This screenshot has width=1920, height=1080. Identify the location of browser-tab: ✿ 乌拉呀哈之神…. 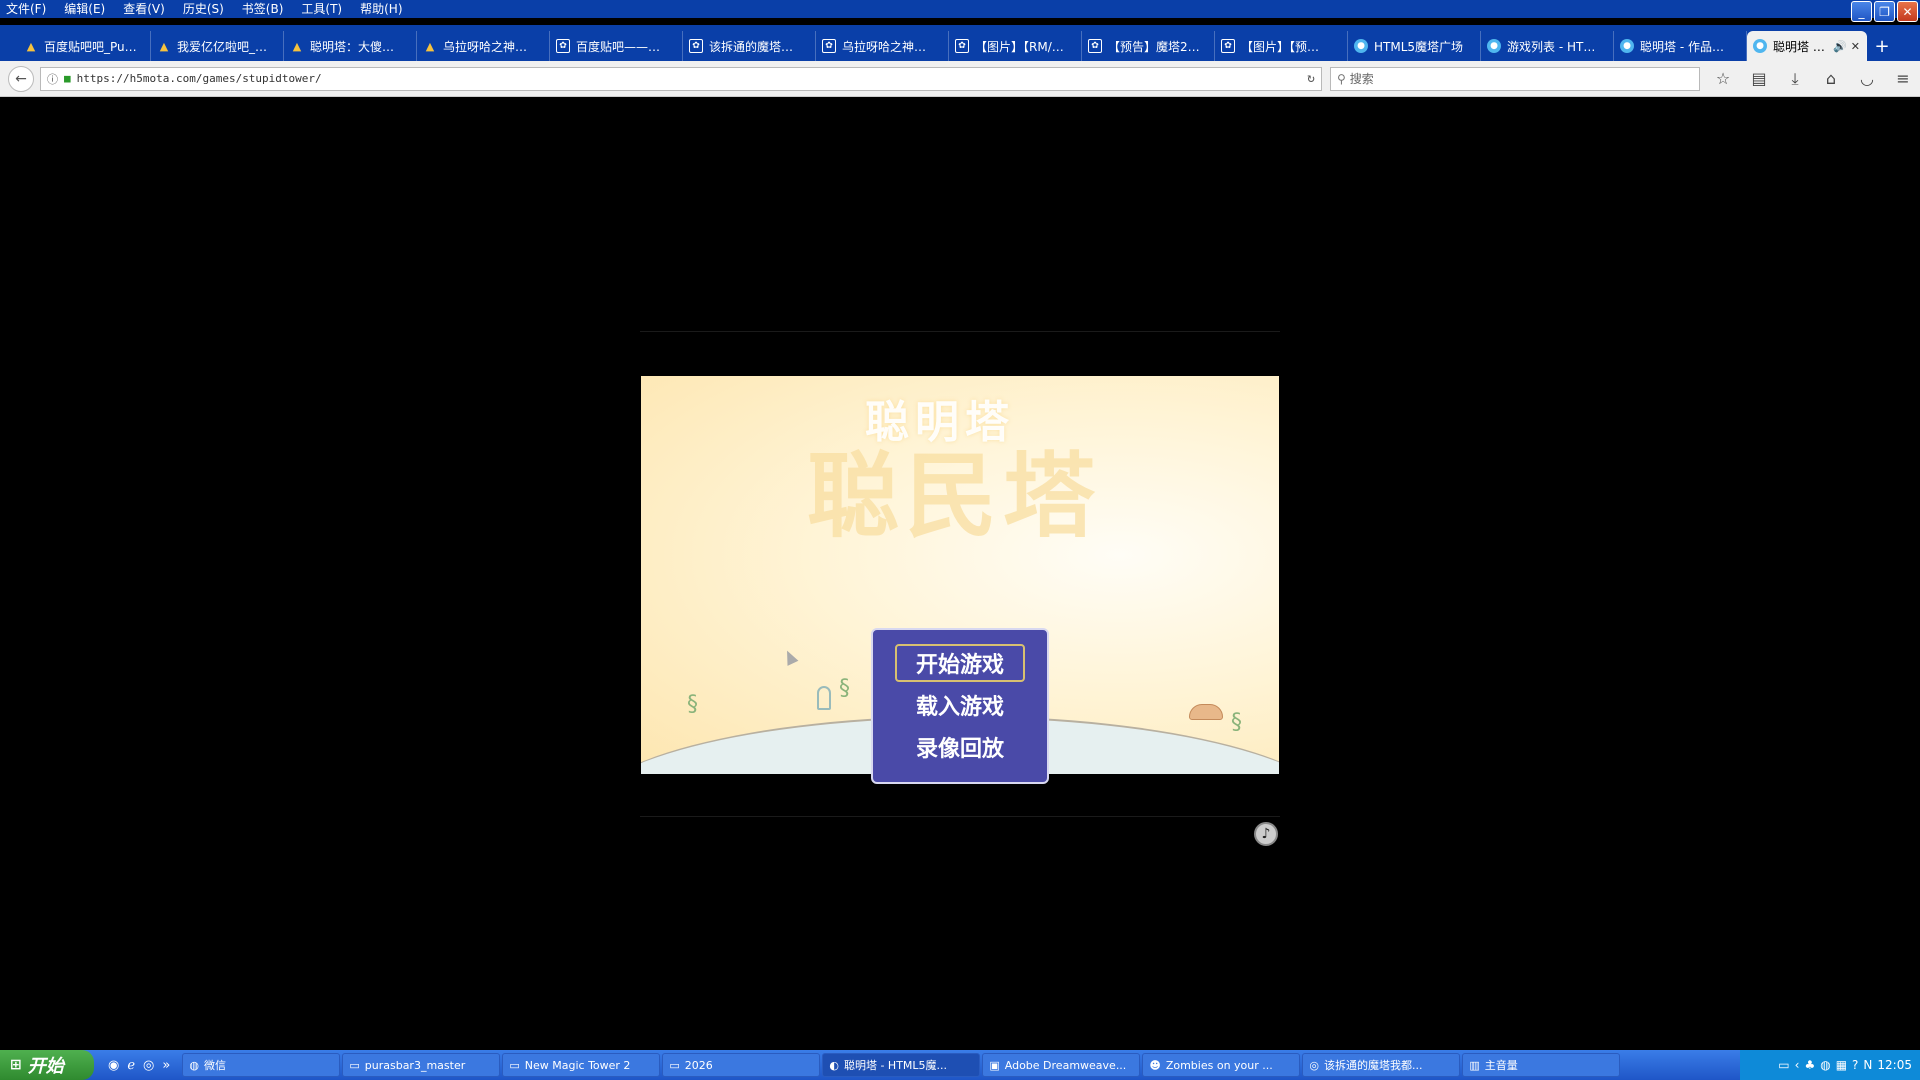
(882, 46).